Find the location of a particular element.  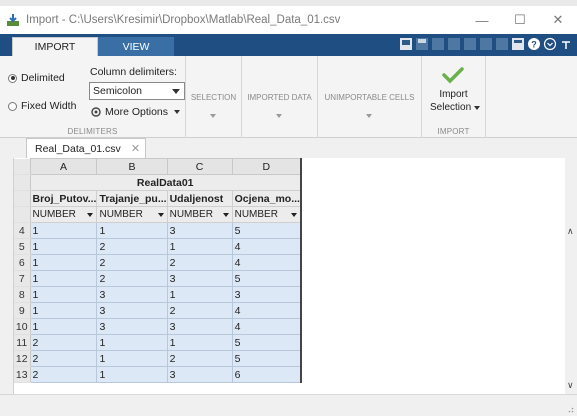

column-letter: A is located at coordinates (63, 166).